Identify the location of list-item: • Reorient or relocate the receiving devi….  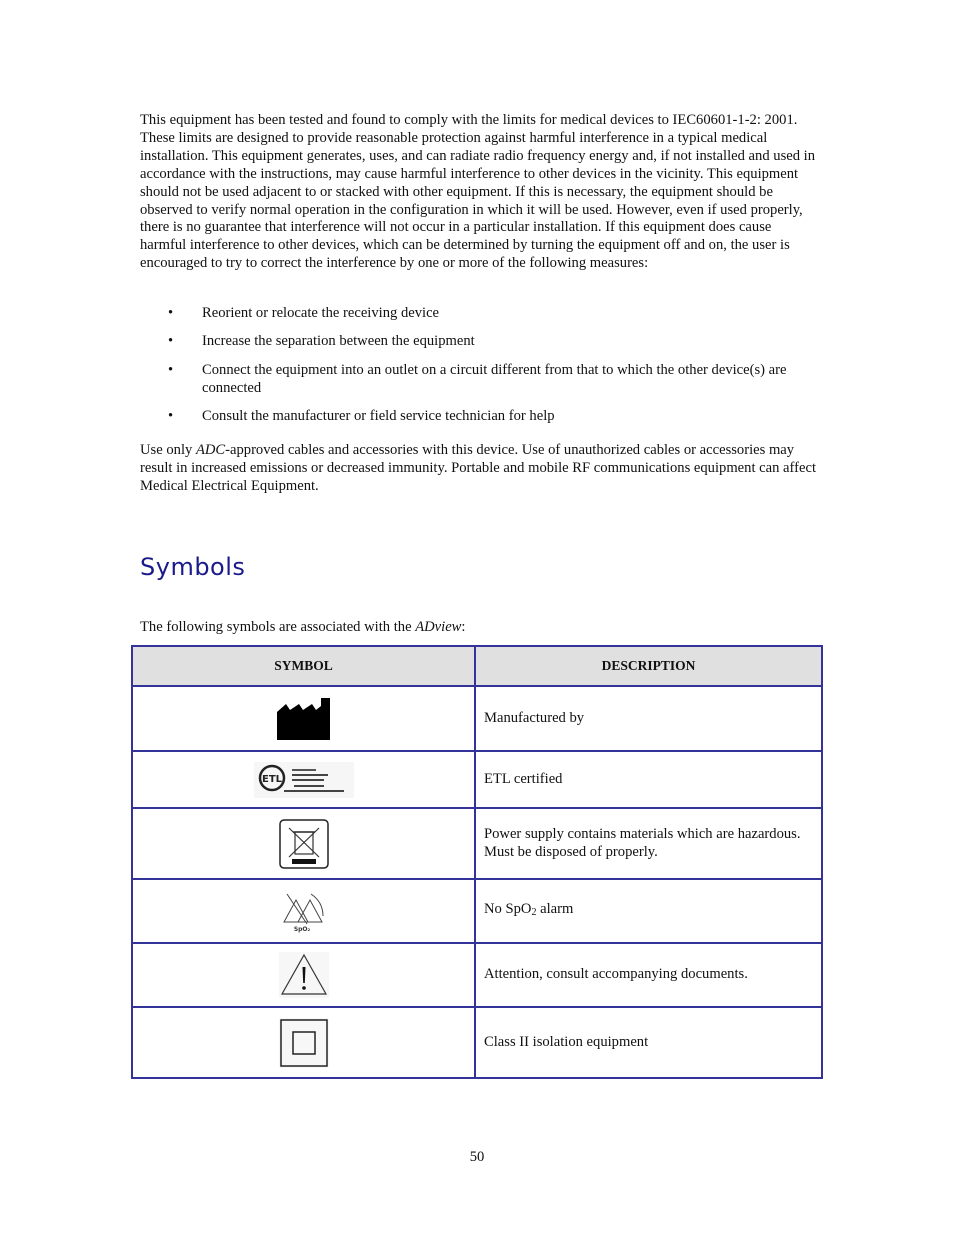
(480, 314).